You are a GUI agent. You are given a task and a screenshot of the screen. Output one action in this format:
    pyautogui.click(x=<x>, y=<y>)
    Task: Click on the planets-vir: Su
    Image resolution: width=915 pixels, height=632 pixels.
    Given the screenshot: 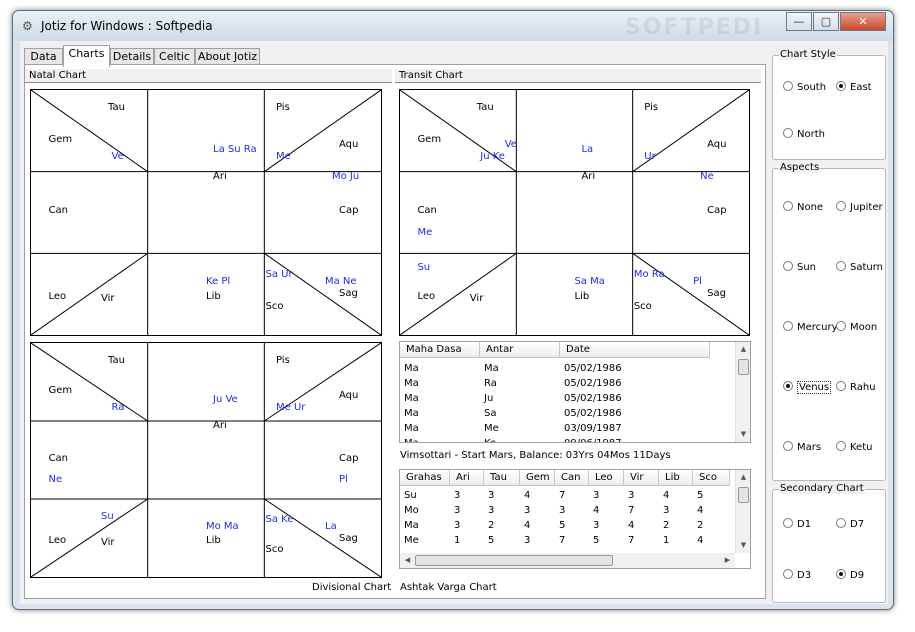 What is the action you would take?
    pyautogui.click(x=107, y=516)
    